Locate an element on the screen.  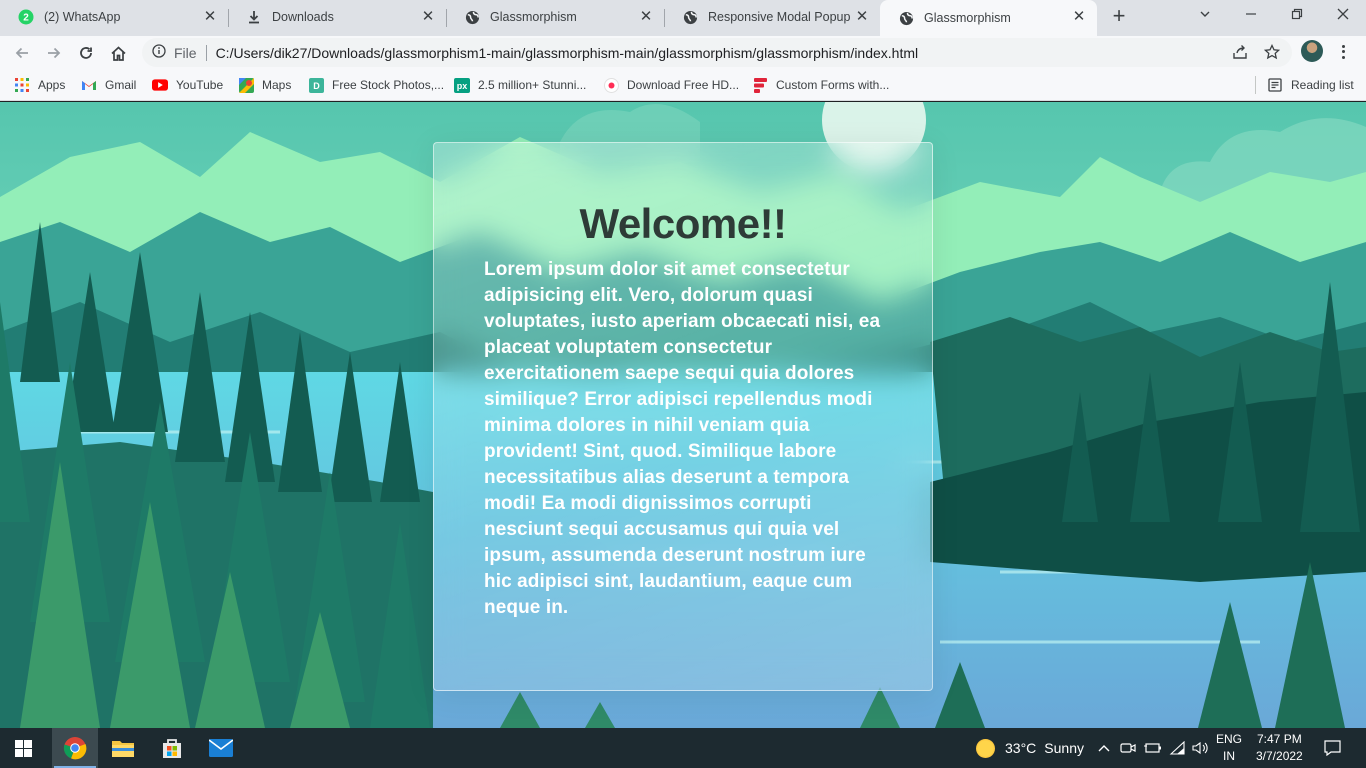
bookmark-maps: Maps is located at coordinates (264, 85).